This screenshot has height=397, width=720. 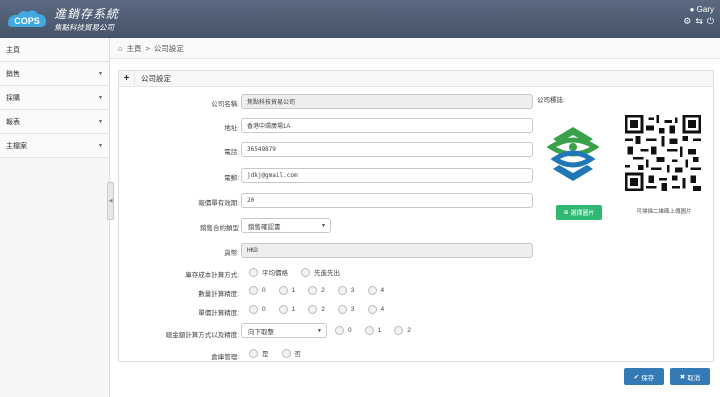 I want to click on contract-type-select: 銷售確認書 ▼, so click(x=286, y=225).